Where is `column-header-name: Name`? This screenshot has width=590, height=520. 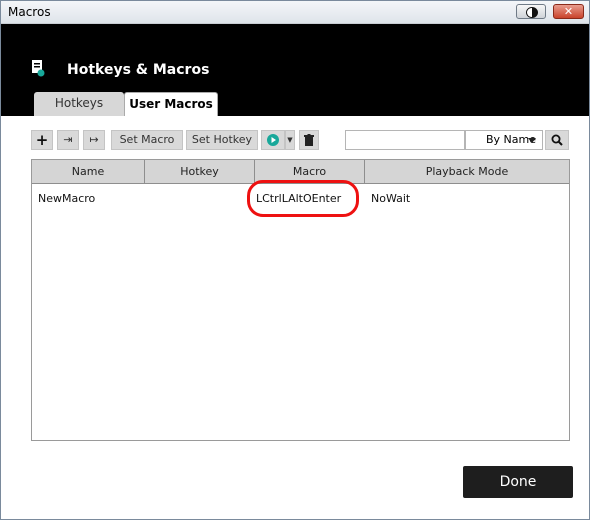
column-header-name: Name is located at coordinates (88, 172).